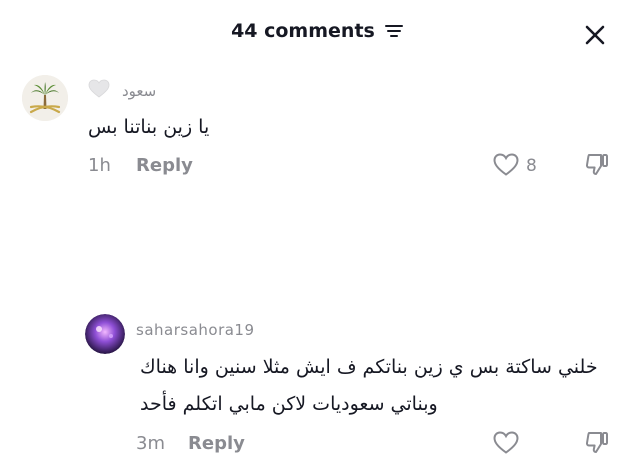  Describe the element at coordinates (303, 31) in the screenshot. I see `comments-title: 44 comments` at that location.